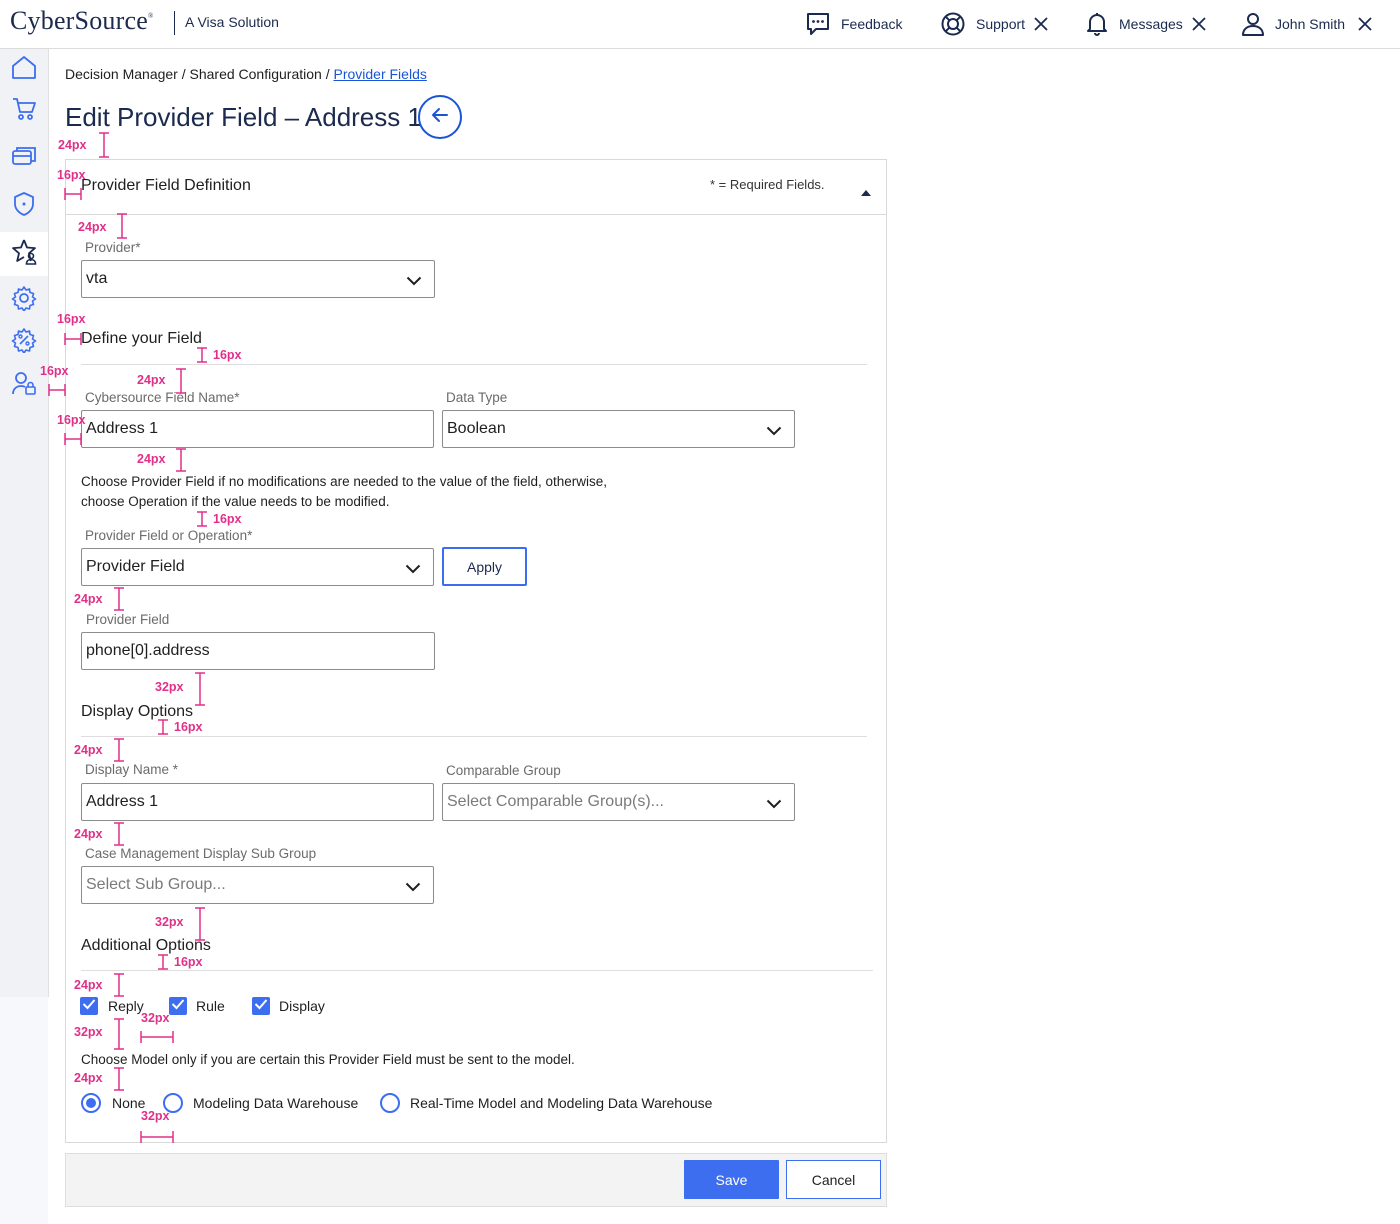 The height and width of the screenshot is (1224, 1400). I want to click on brand-logo: CyberSource®, so click(81, 21).